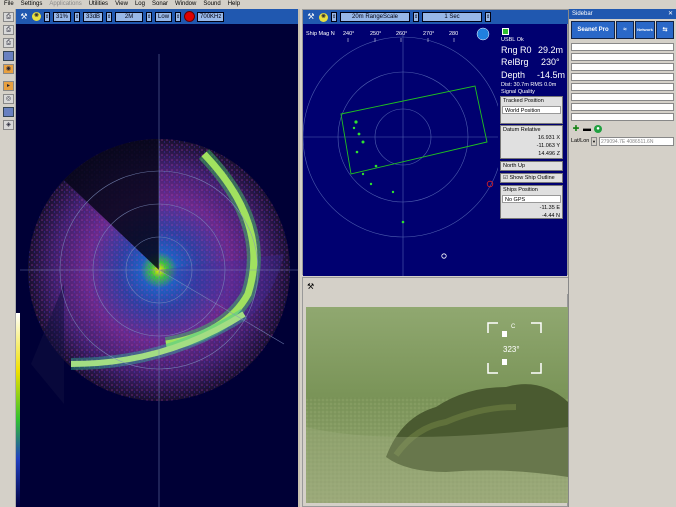  I want to click on network-icon: Network, so click(645, 30).